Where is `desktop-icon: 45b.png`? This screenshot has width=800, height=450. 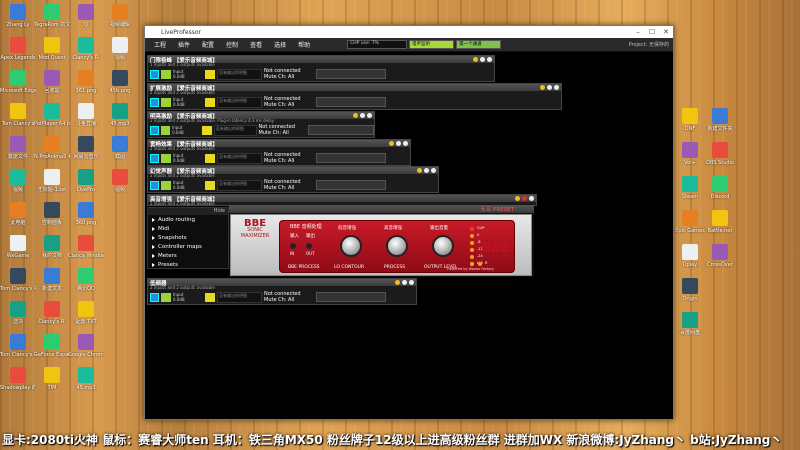
desktop-icon: 45b.png is located at coordinates (120, 82).